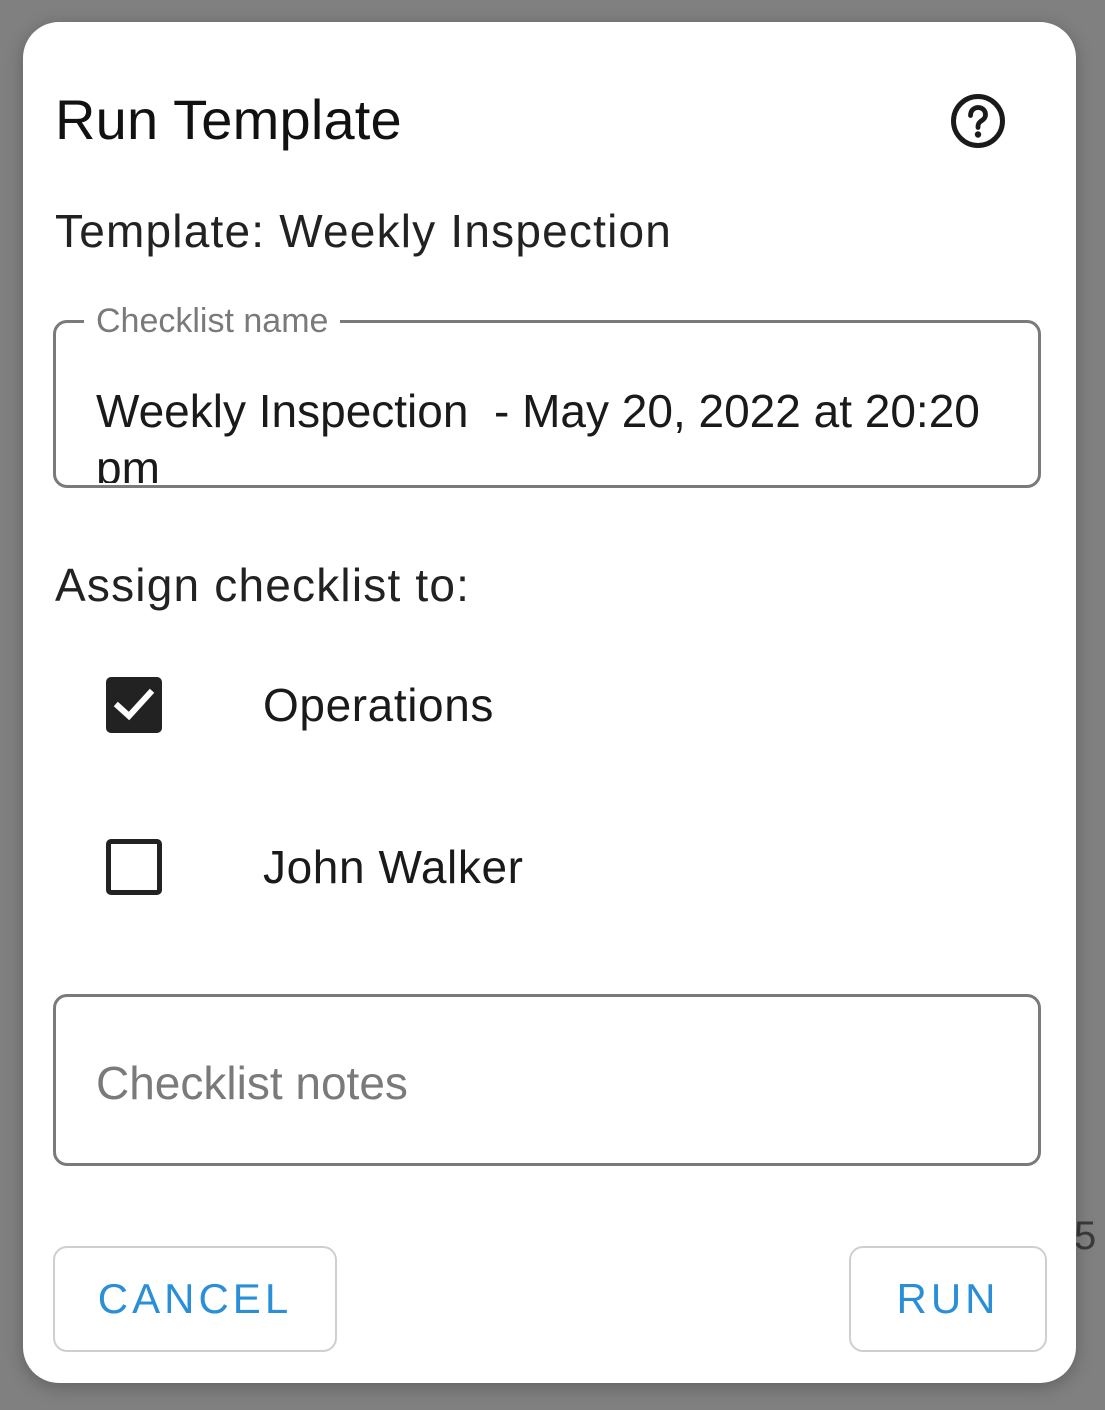 This screenshot has width=1105, height=1410. I want to click on assignee-label: John Walker, so click(393, 867).